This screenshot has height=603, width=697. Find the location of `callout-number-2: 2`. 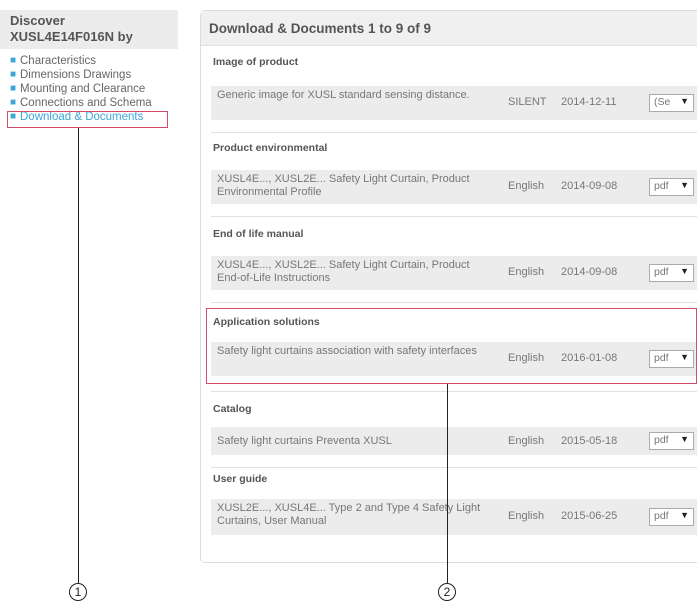

callout-number-2: 2 is located at coordinates (447, 592).